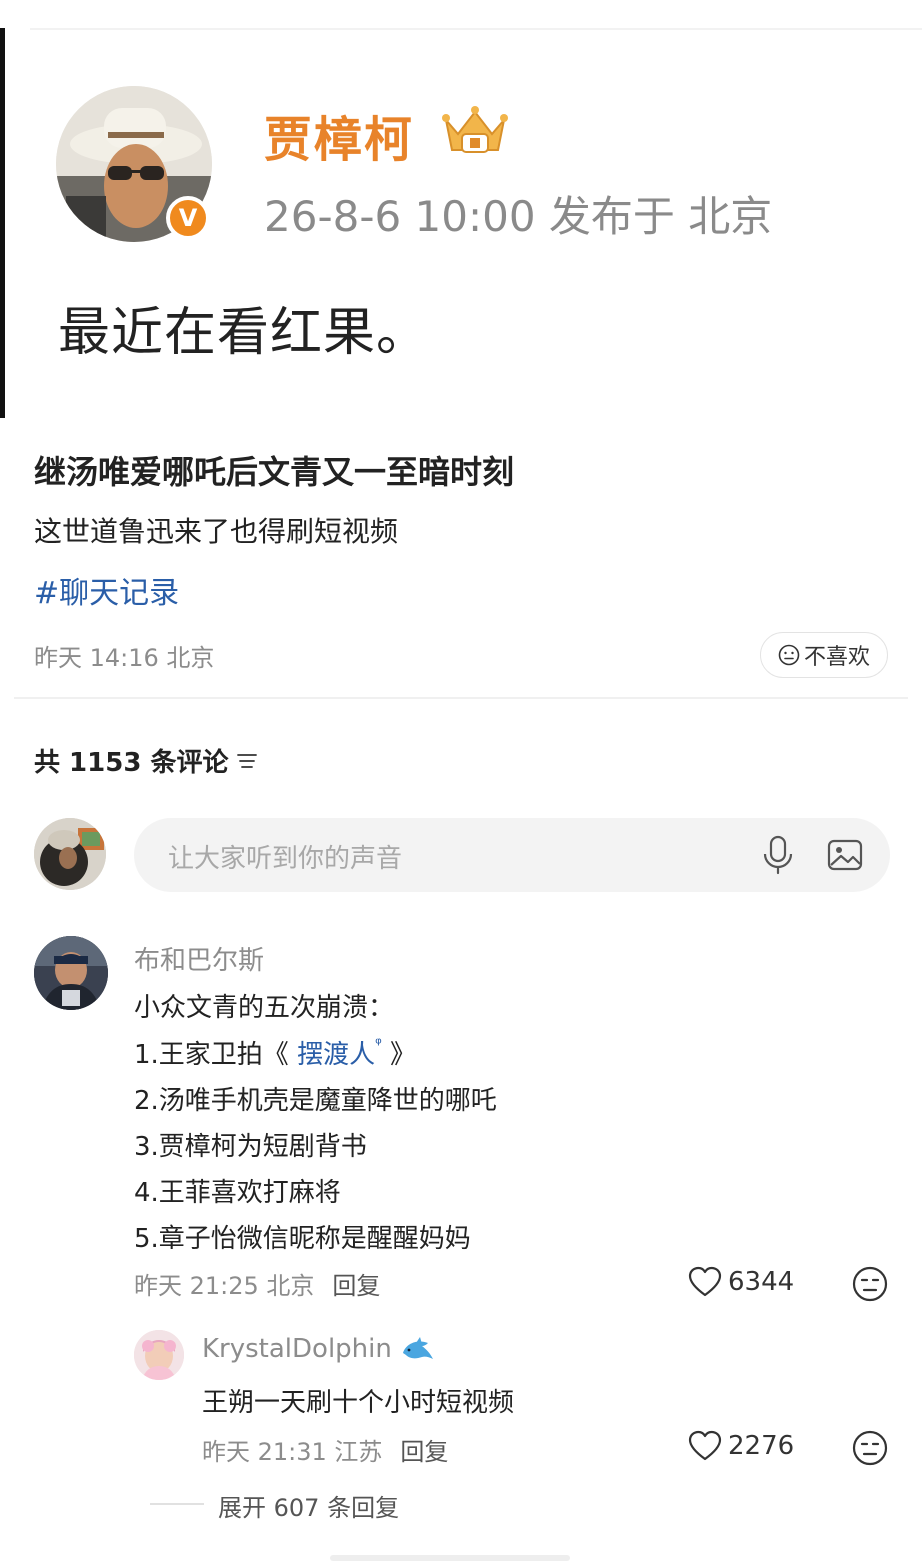 This screenshot has width=922, height=1567. I want to click on image-icon, so click(845, 855).